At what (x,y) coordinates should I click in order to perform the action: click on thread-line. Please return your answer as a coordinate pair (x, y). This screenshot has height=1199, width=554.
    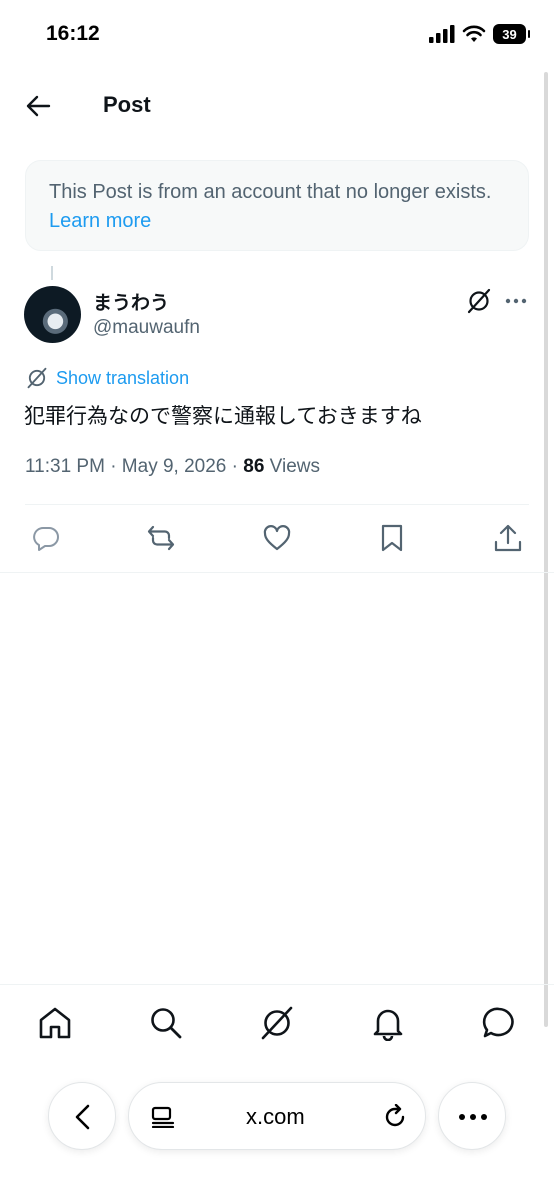
    Looking at the image, I should click on (52, 273).